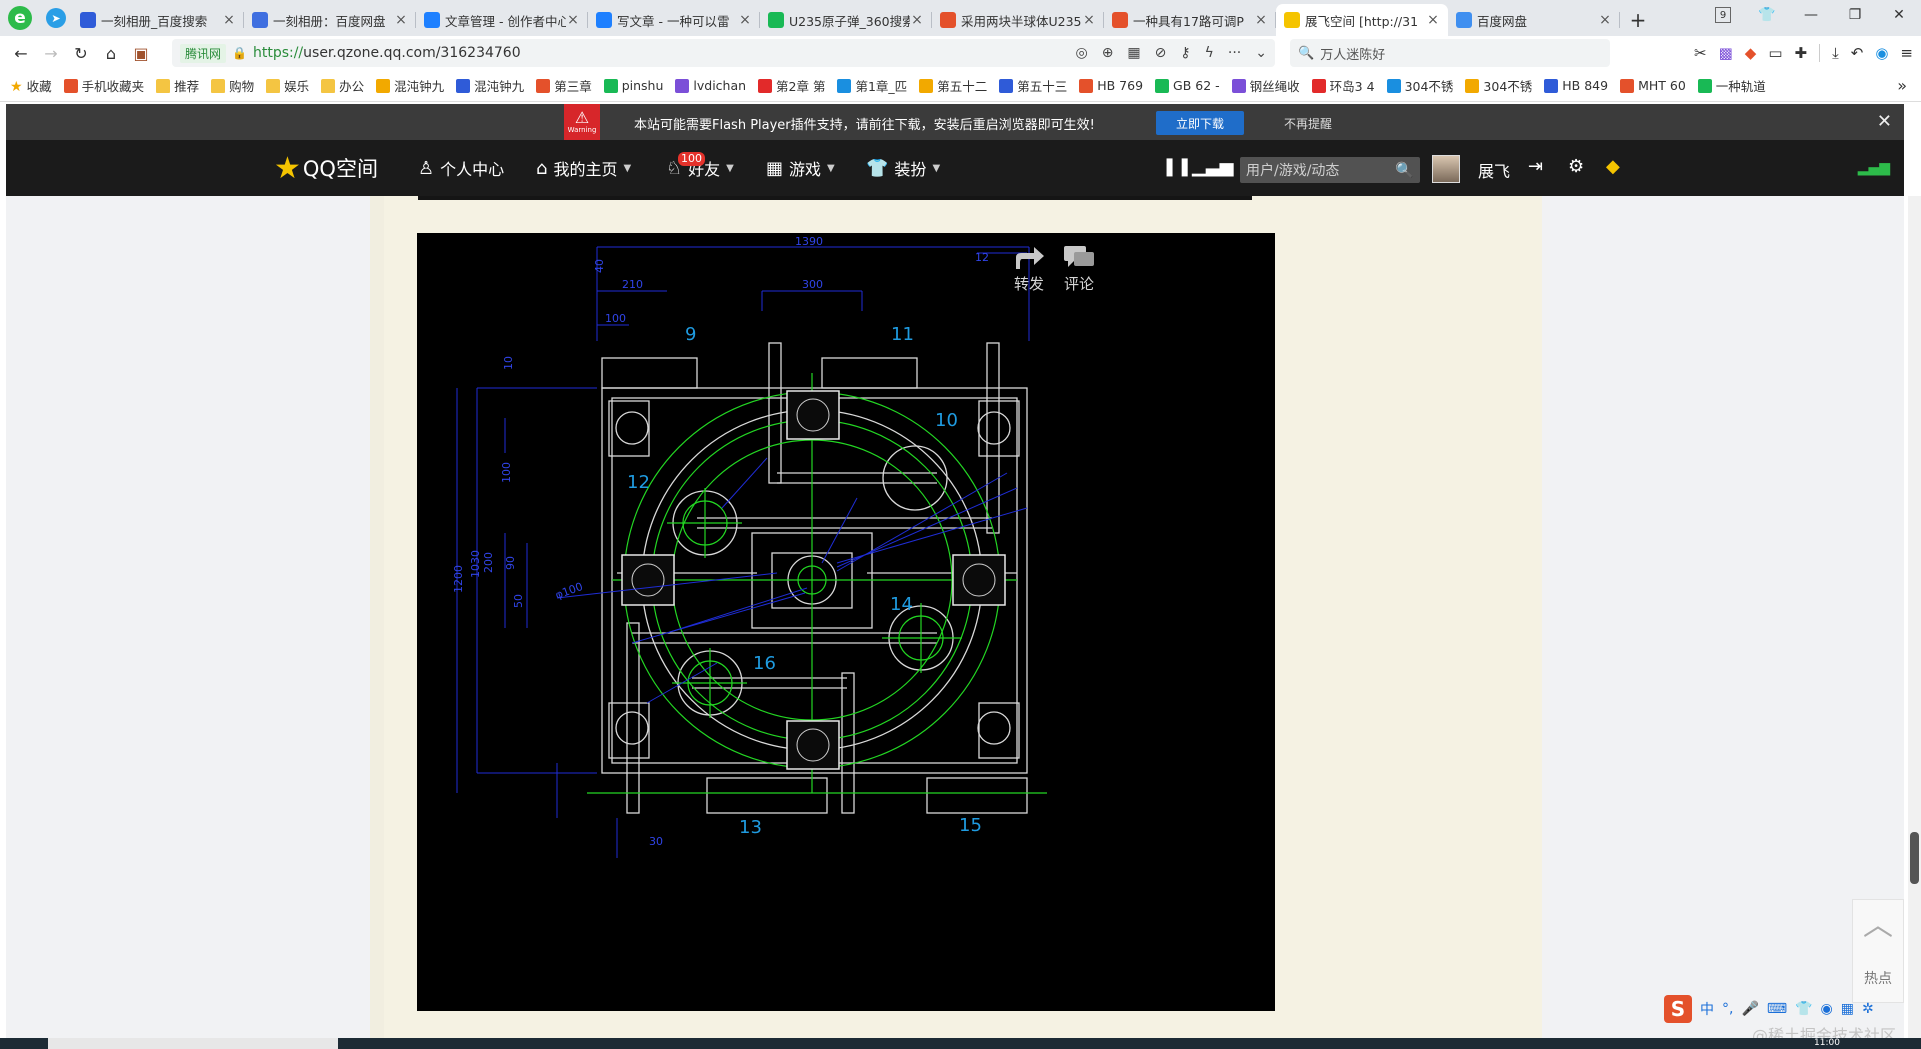 This screenshot has width=1921, height=1049. Describe the element at coordinates (1161, 53) in the screenshot. I see `block-ads-icon: ⊘` at that location.